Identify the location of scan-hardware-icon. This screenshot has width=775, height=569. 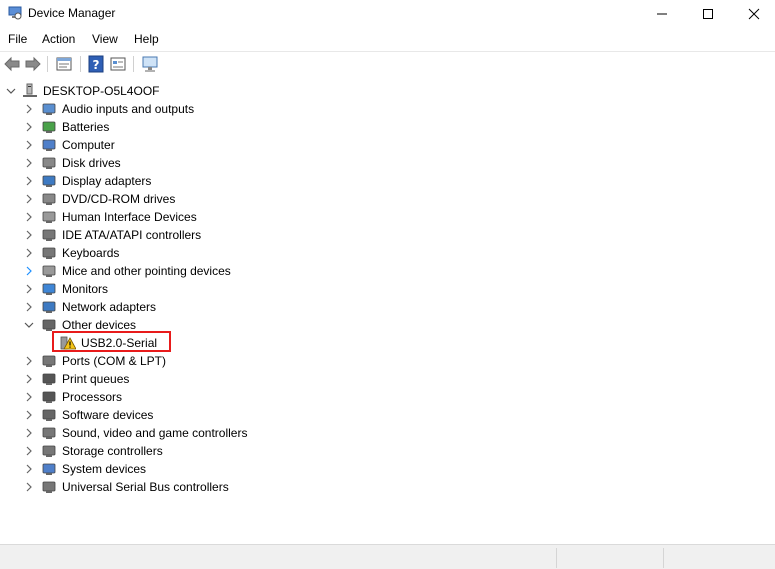
(150, 64).